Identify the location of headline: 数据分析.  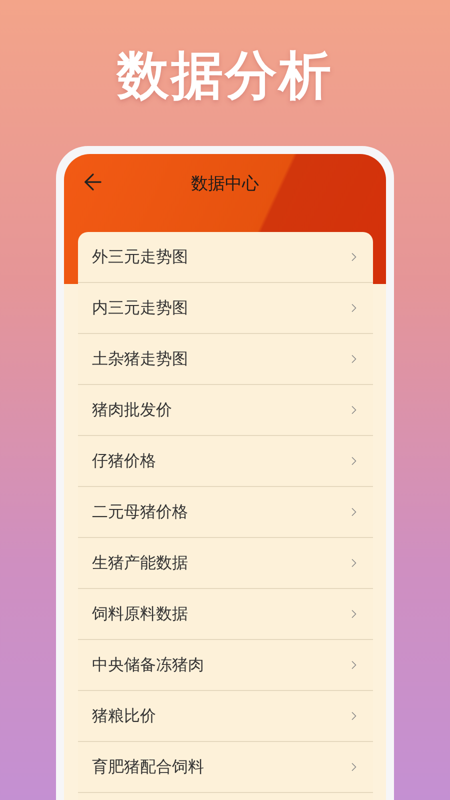
(225, 76).